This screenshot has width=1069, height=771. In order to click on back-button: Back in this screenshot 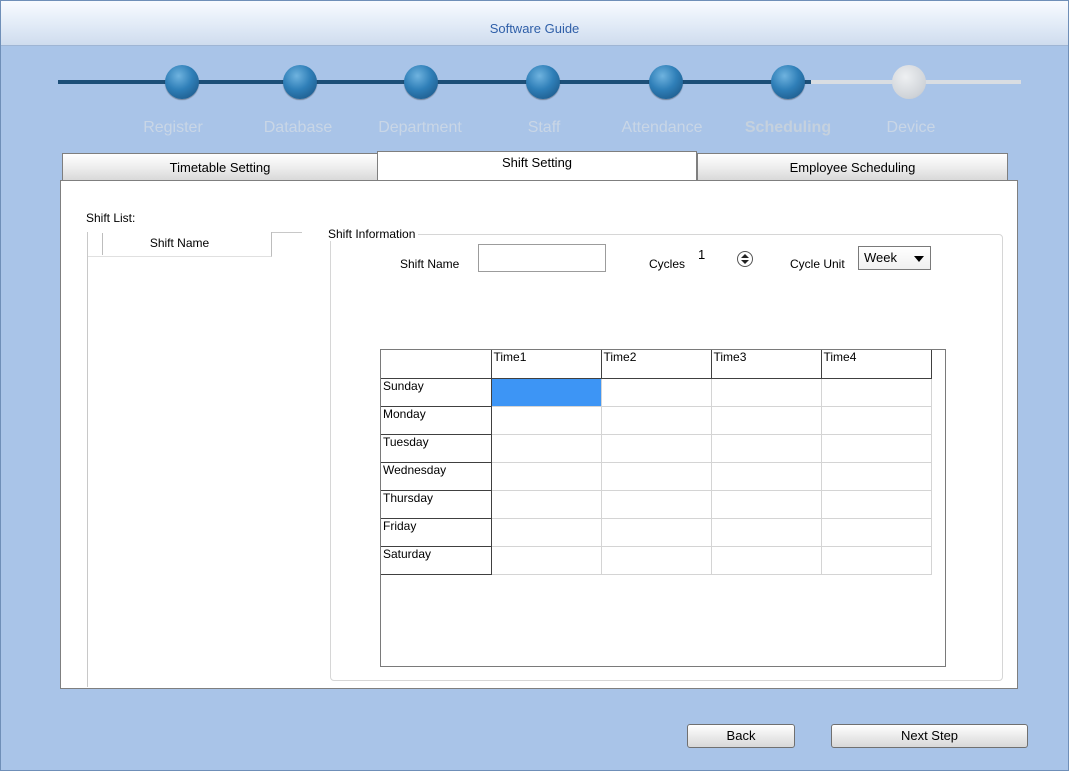, I will do `click(741, 736)`.